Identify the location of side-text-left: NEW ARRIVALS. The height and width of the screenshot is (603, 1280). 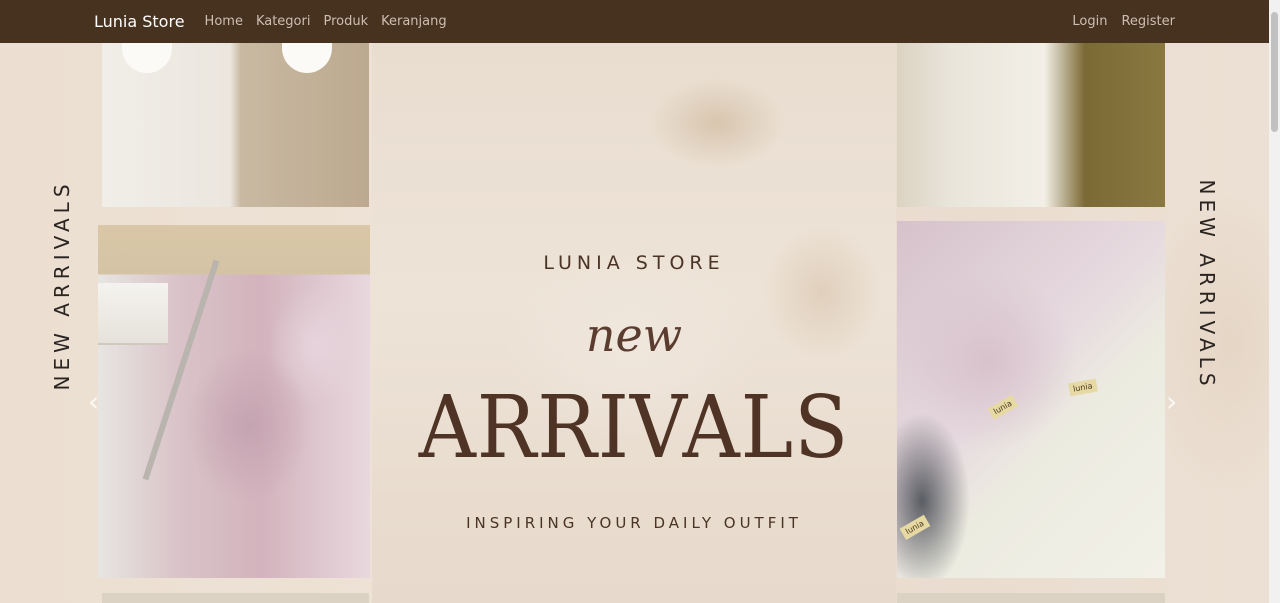
(62, 285).